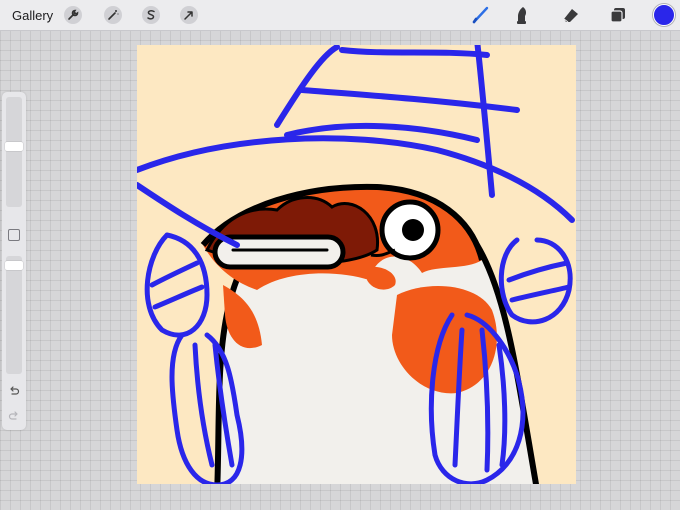 The height and width of the screenshot is (510, 680). Describe the element at coordinates (14, 235) in the screenshot. I see `modify-button` at that location.